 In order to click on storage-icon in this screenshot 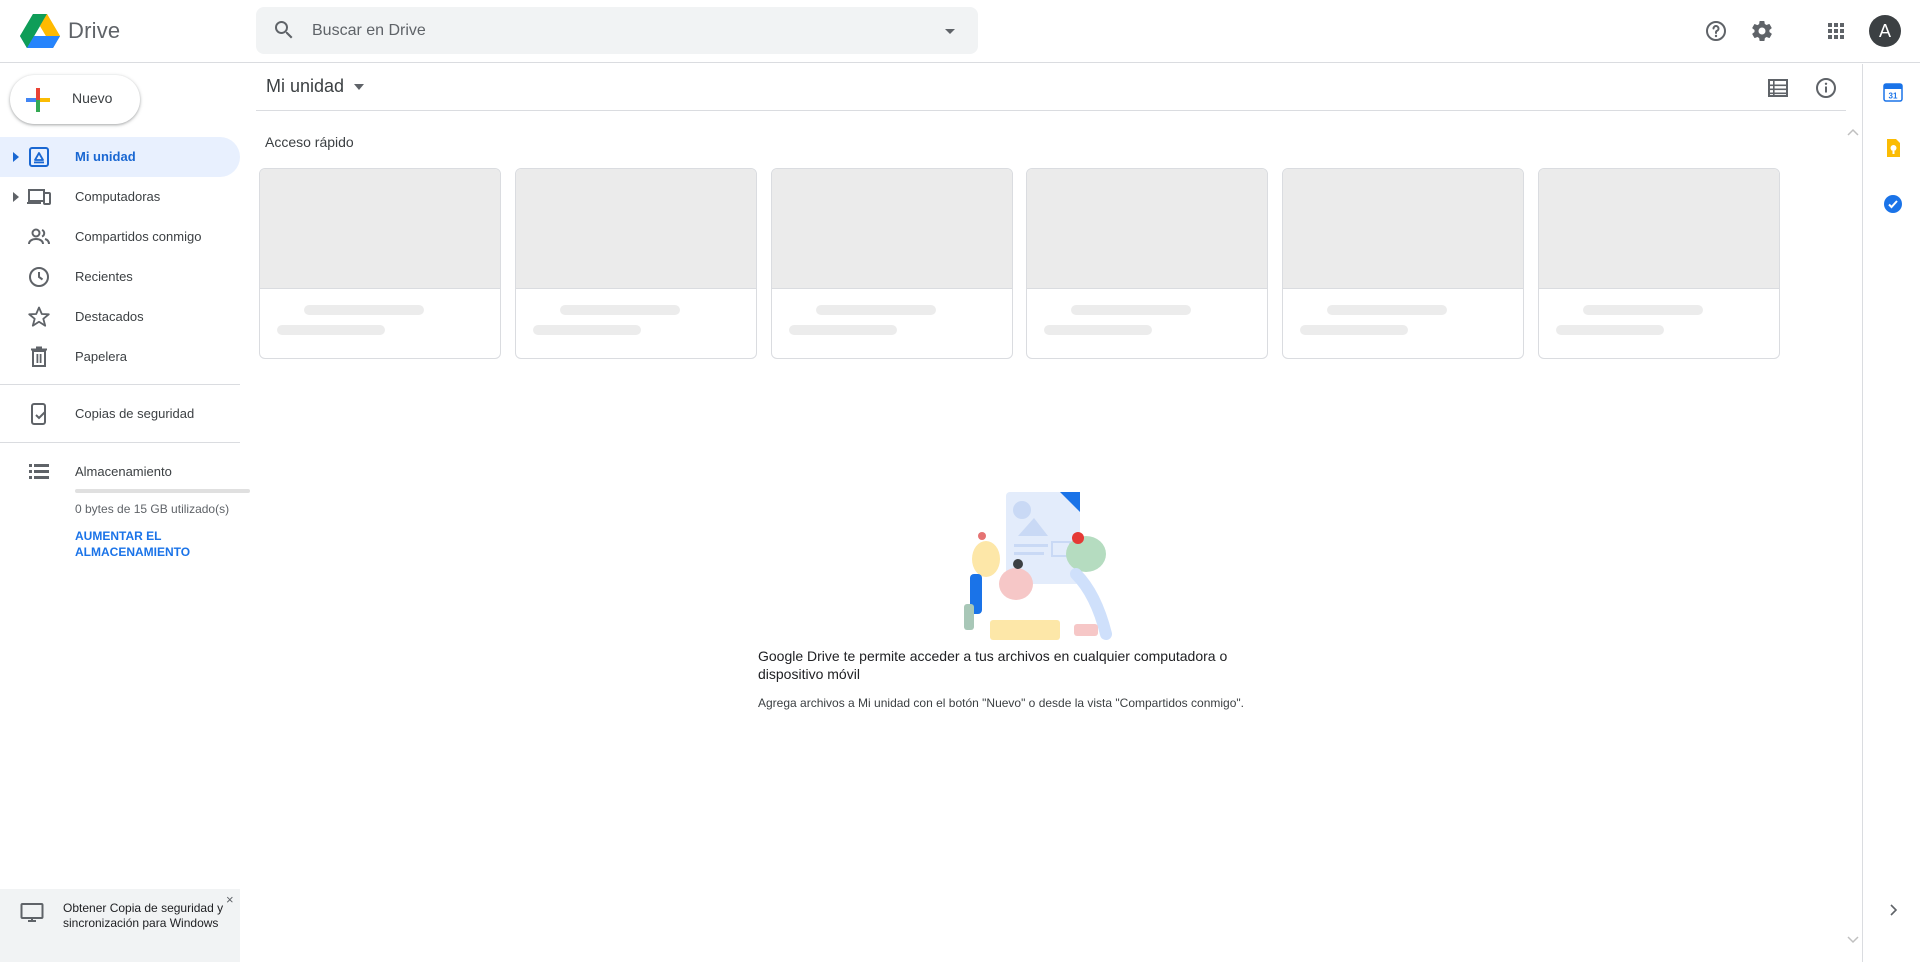, I will do `click(39, 471)`.